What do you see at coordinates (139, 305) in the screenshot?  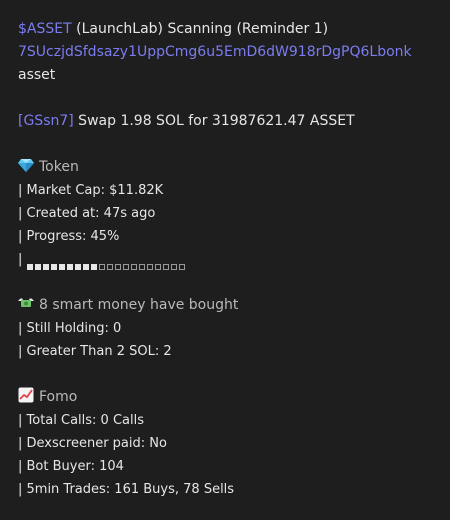 I see `smart-money-heading-text: 8 smart money have bought` at bounding box center [139, 305].